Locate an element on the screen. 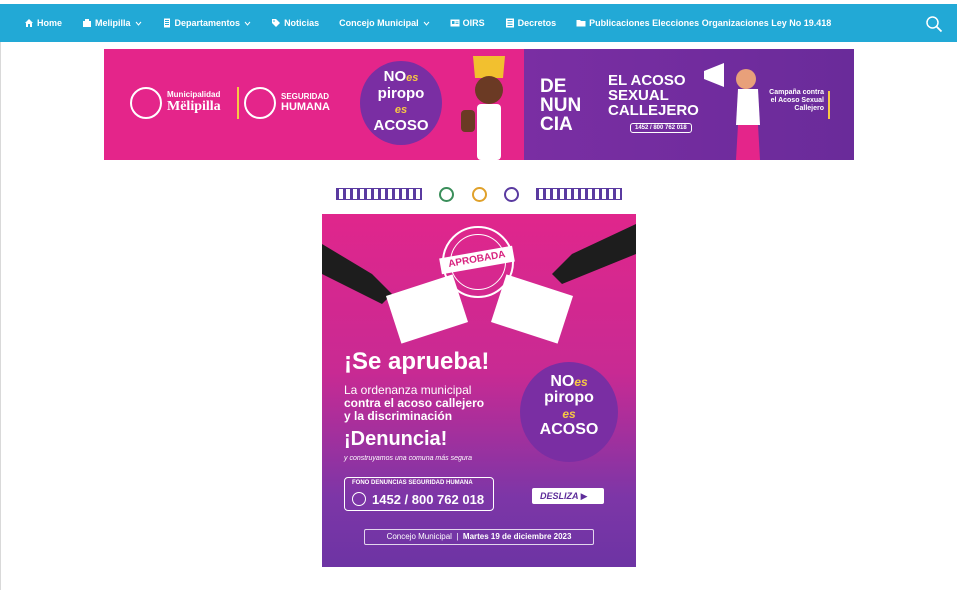 This screenshot has height=590, width=957. logo-separator is located at coordinates (238, 103).